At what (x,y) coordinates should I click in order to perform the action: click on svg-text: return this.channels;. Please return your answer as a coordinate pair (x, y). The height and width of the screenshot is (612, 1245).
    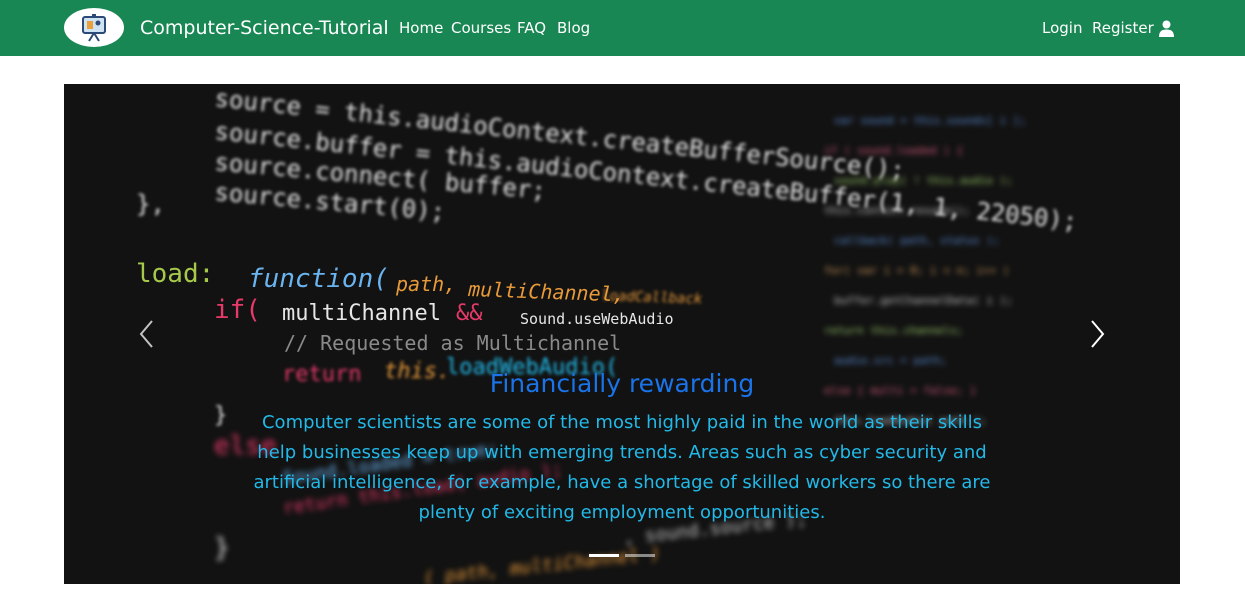
    Looking at the image, I should click on (893, 330).